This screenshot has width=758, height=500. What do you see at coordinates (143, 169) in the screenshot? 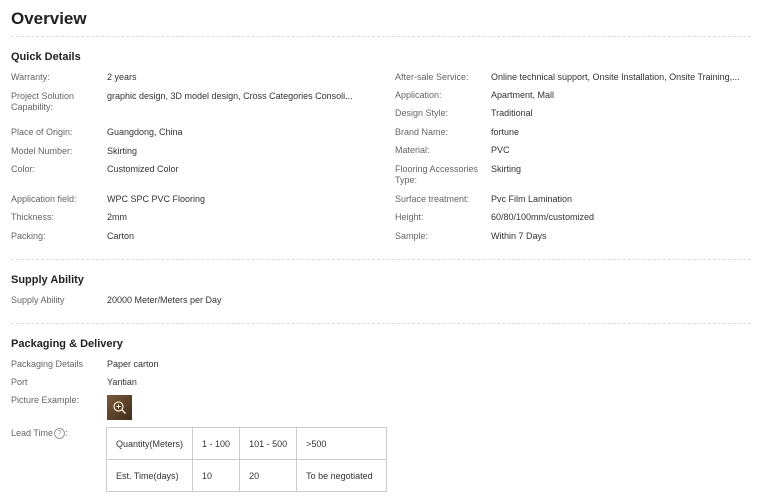
I see `color-value: Customized Color` at bounding box center [143, 169].